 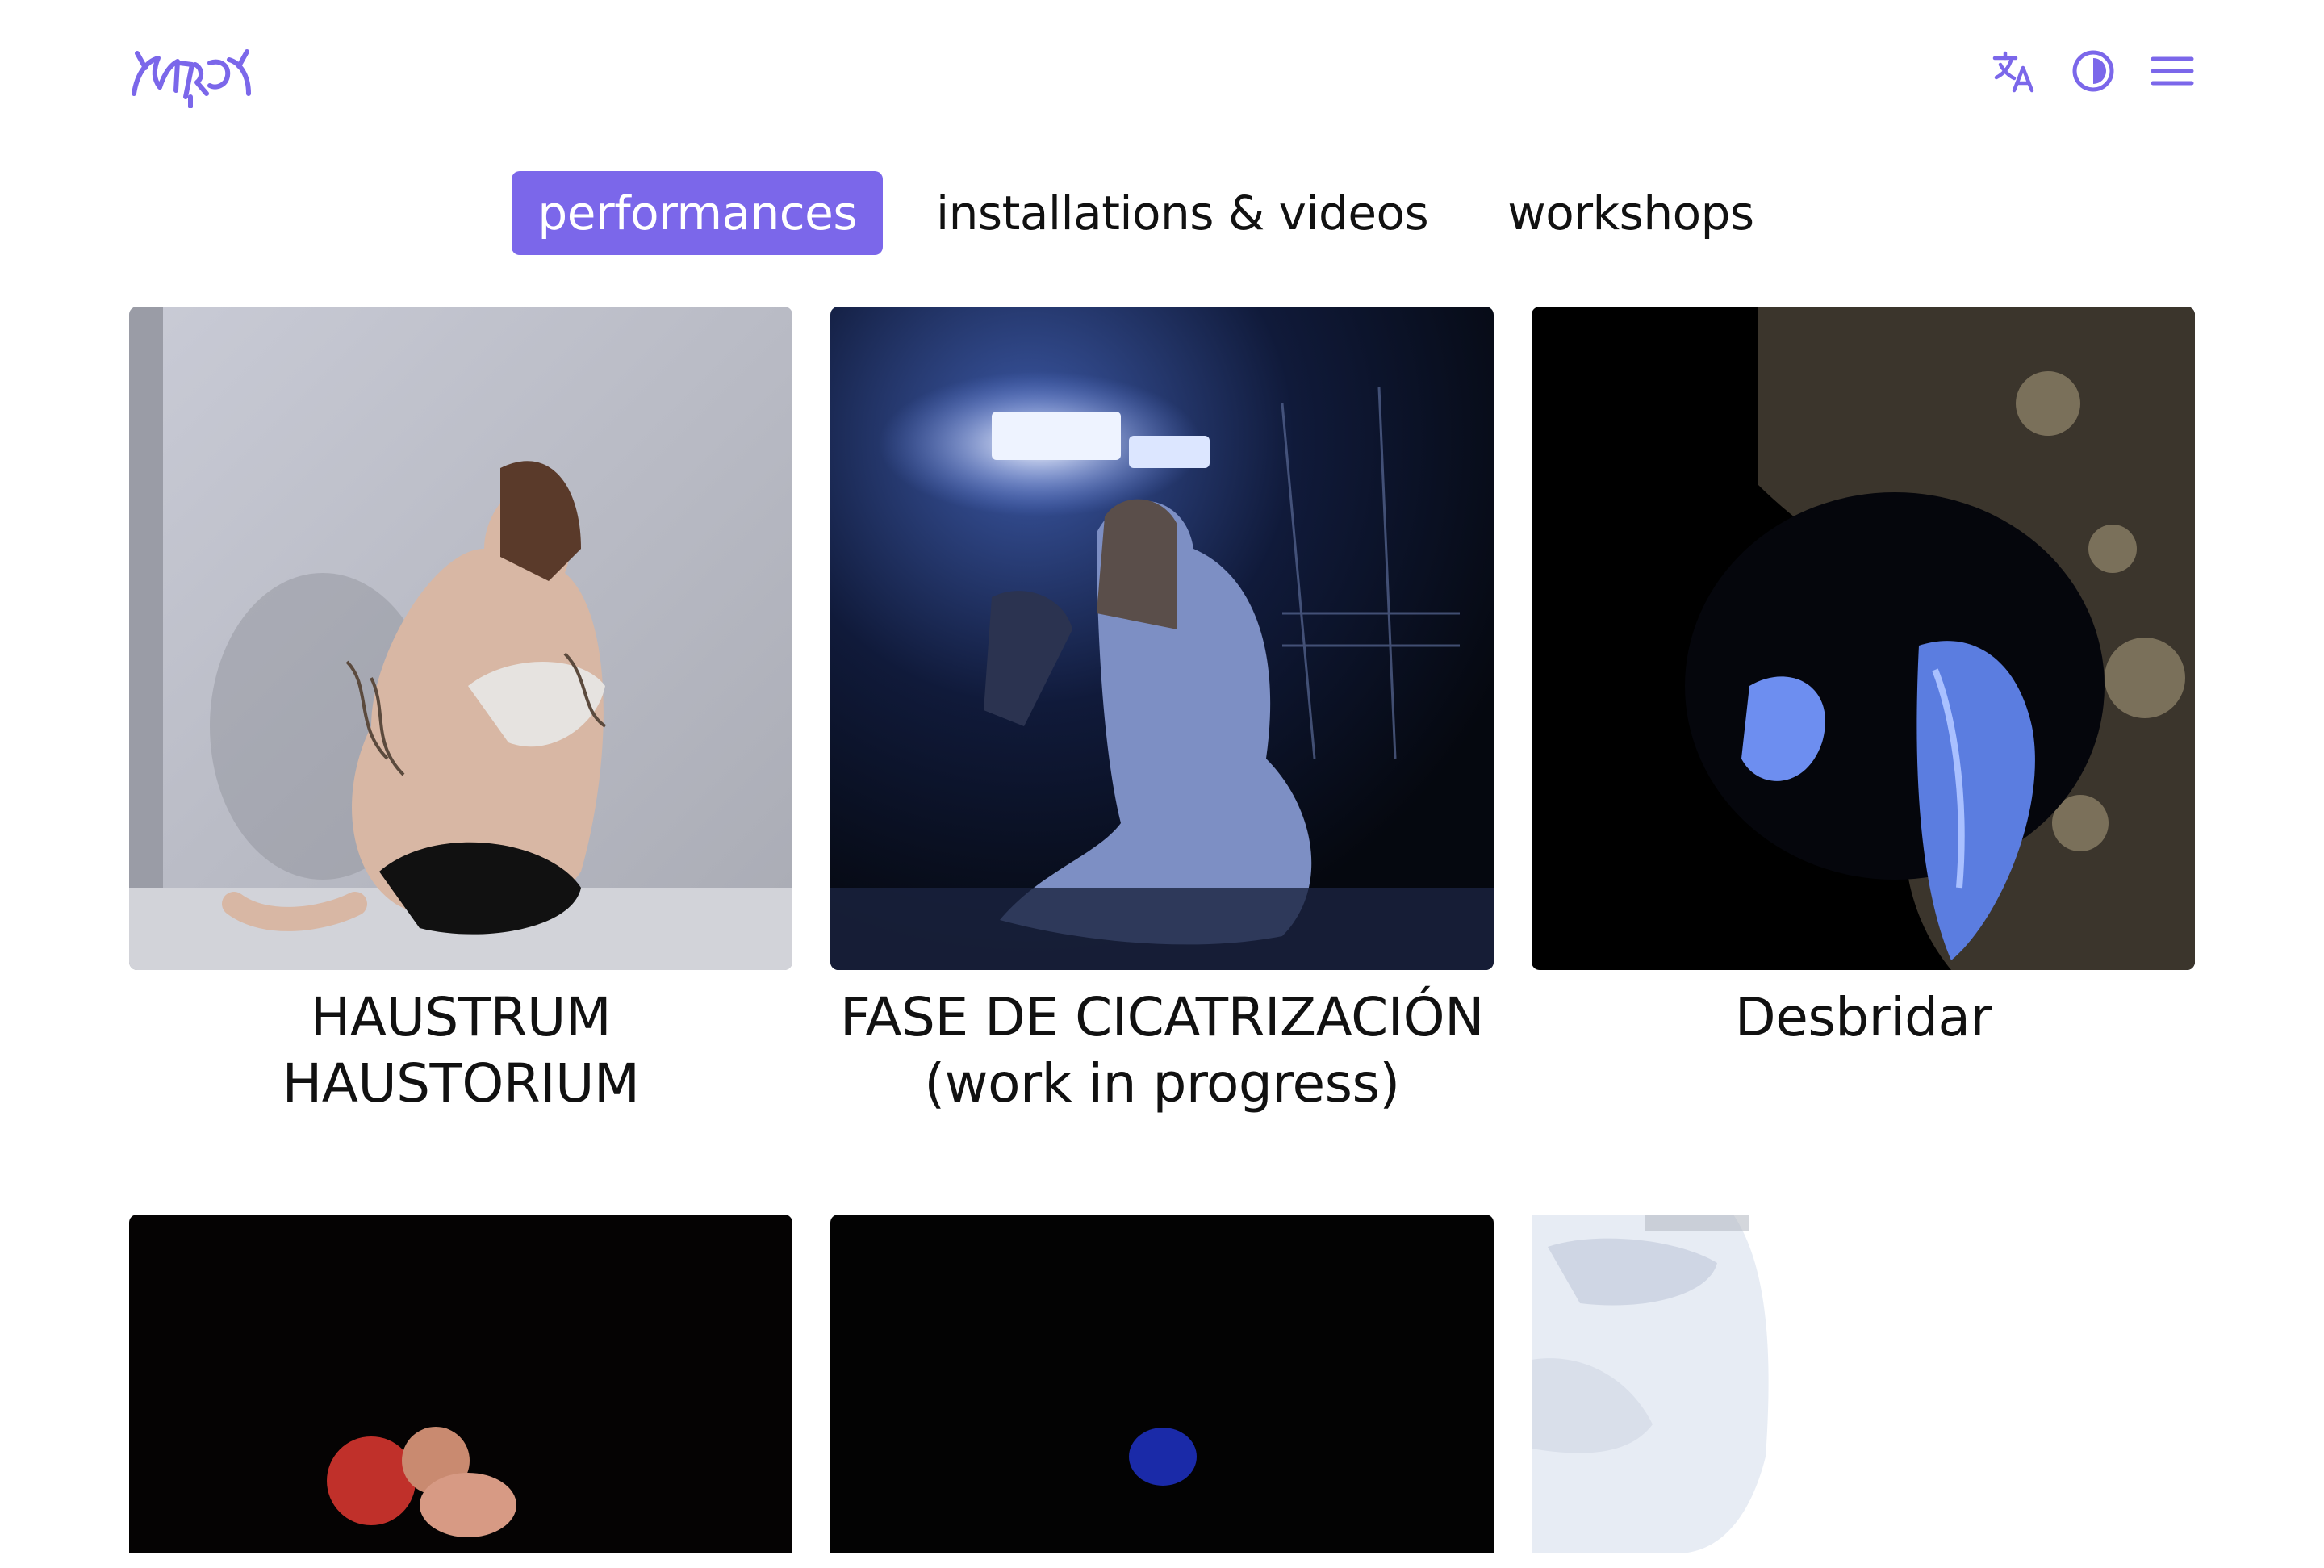 What do you see at coordinates (460, 1051) in the screenshot?
I see `work-title: HAUSTRUM HAUSTORIUM` at bounding box center [460, 1051].